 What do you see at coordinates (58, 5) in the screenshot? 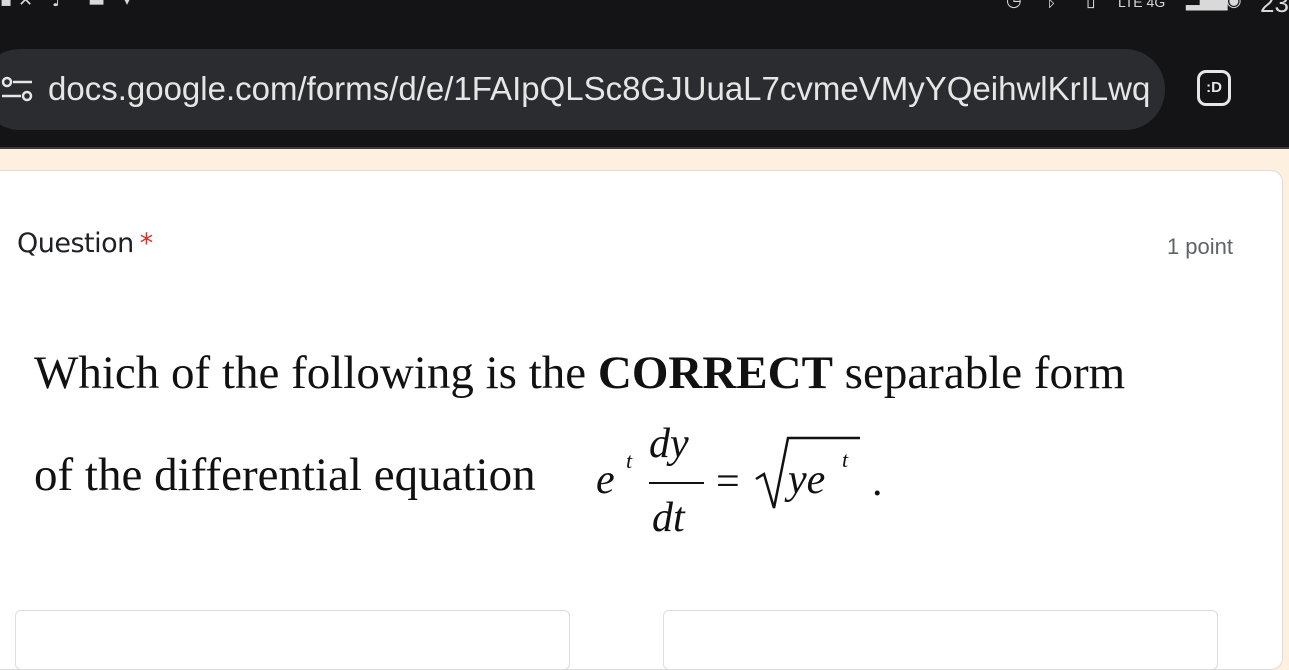
I see `tiktok-icon: ♪` at bounding box center [58, 5].